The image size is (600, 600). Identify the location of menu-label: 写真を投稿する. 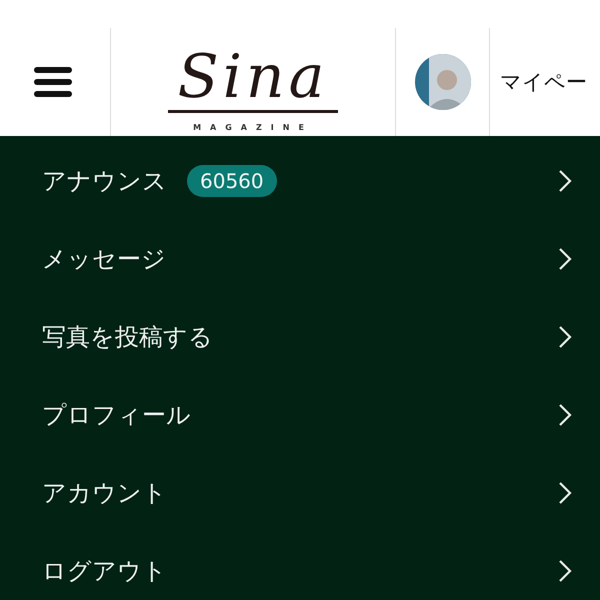
(127, 337).